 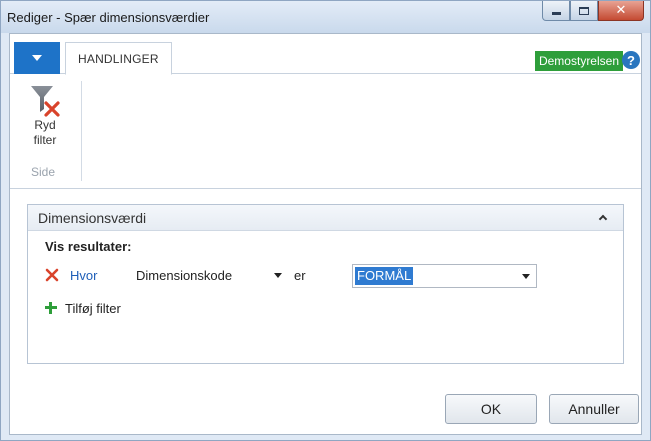 I want to click on filter-value-text: FORMÅL, so click(x=384, y=276).